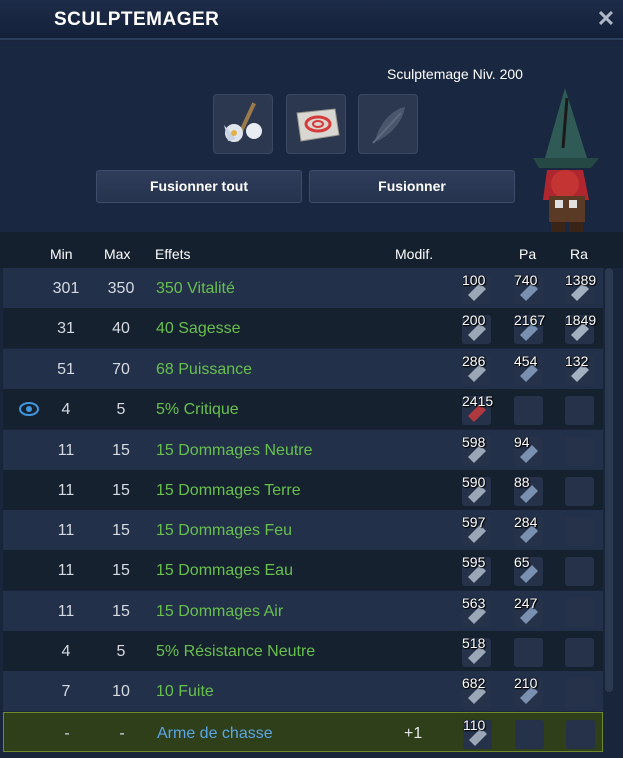 The image size is (623, 758). I want to click on rune-slot-pa: 65, so click(528, 570).